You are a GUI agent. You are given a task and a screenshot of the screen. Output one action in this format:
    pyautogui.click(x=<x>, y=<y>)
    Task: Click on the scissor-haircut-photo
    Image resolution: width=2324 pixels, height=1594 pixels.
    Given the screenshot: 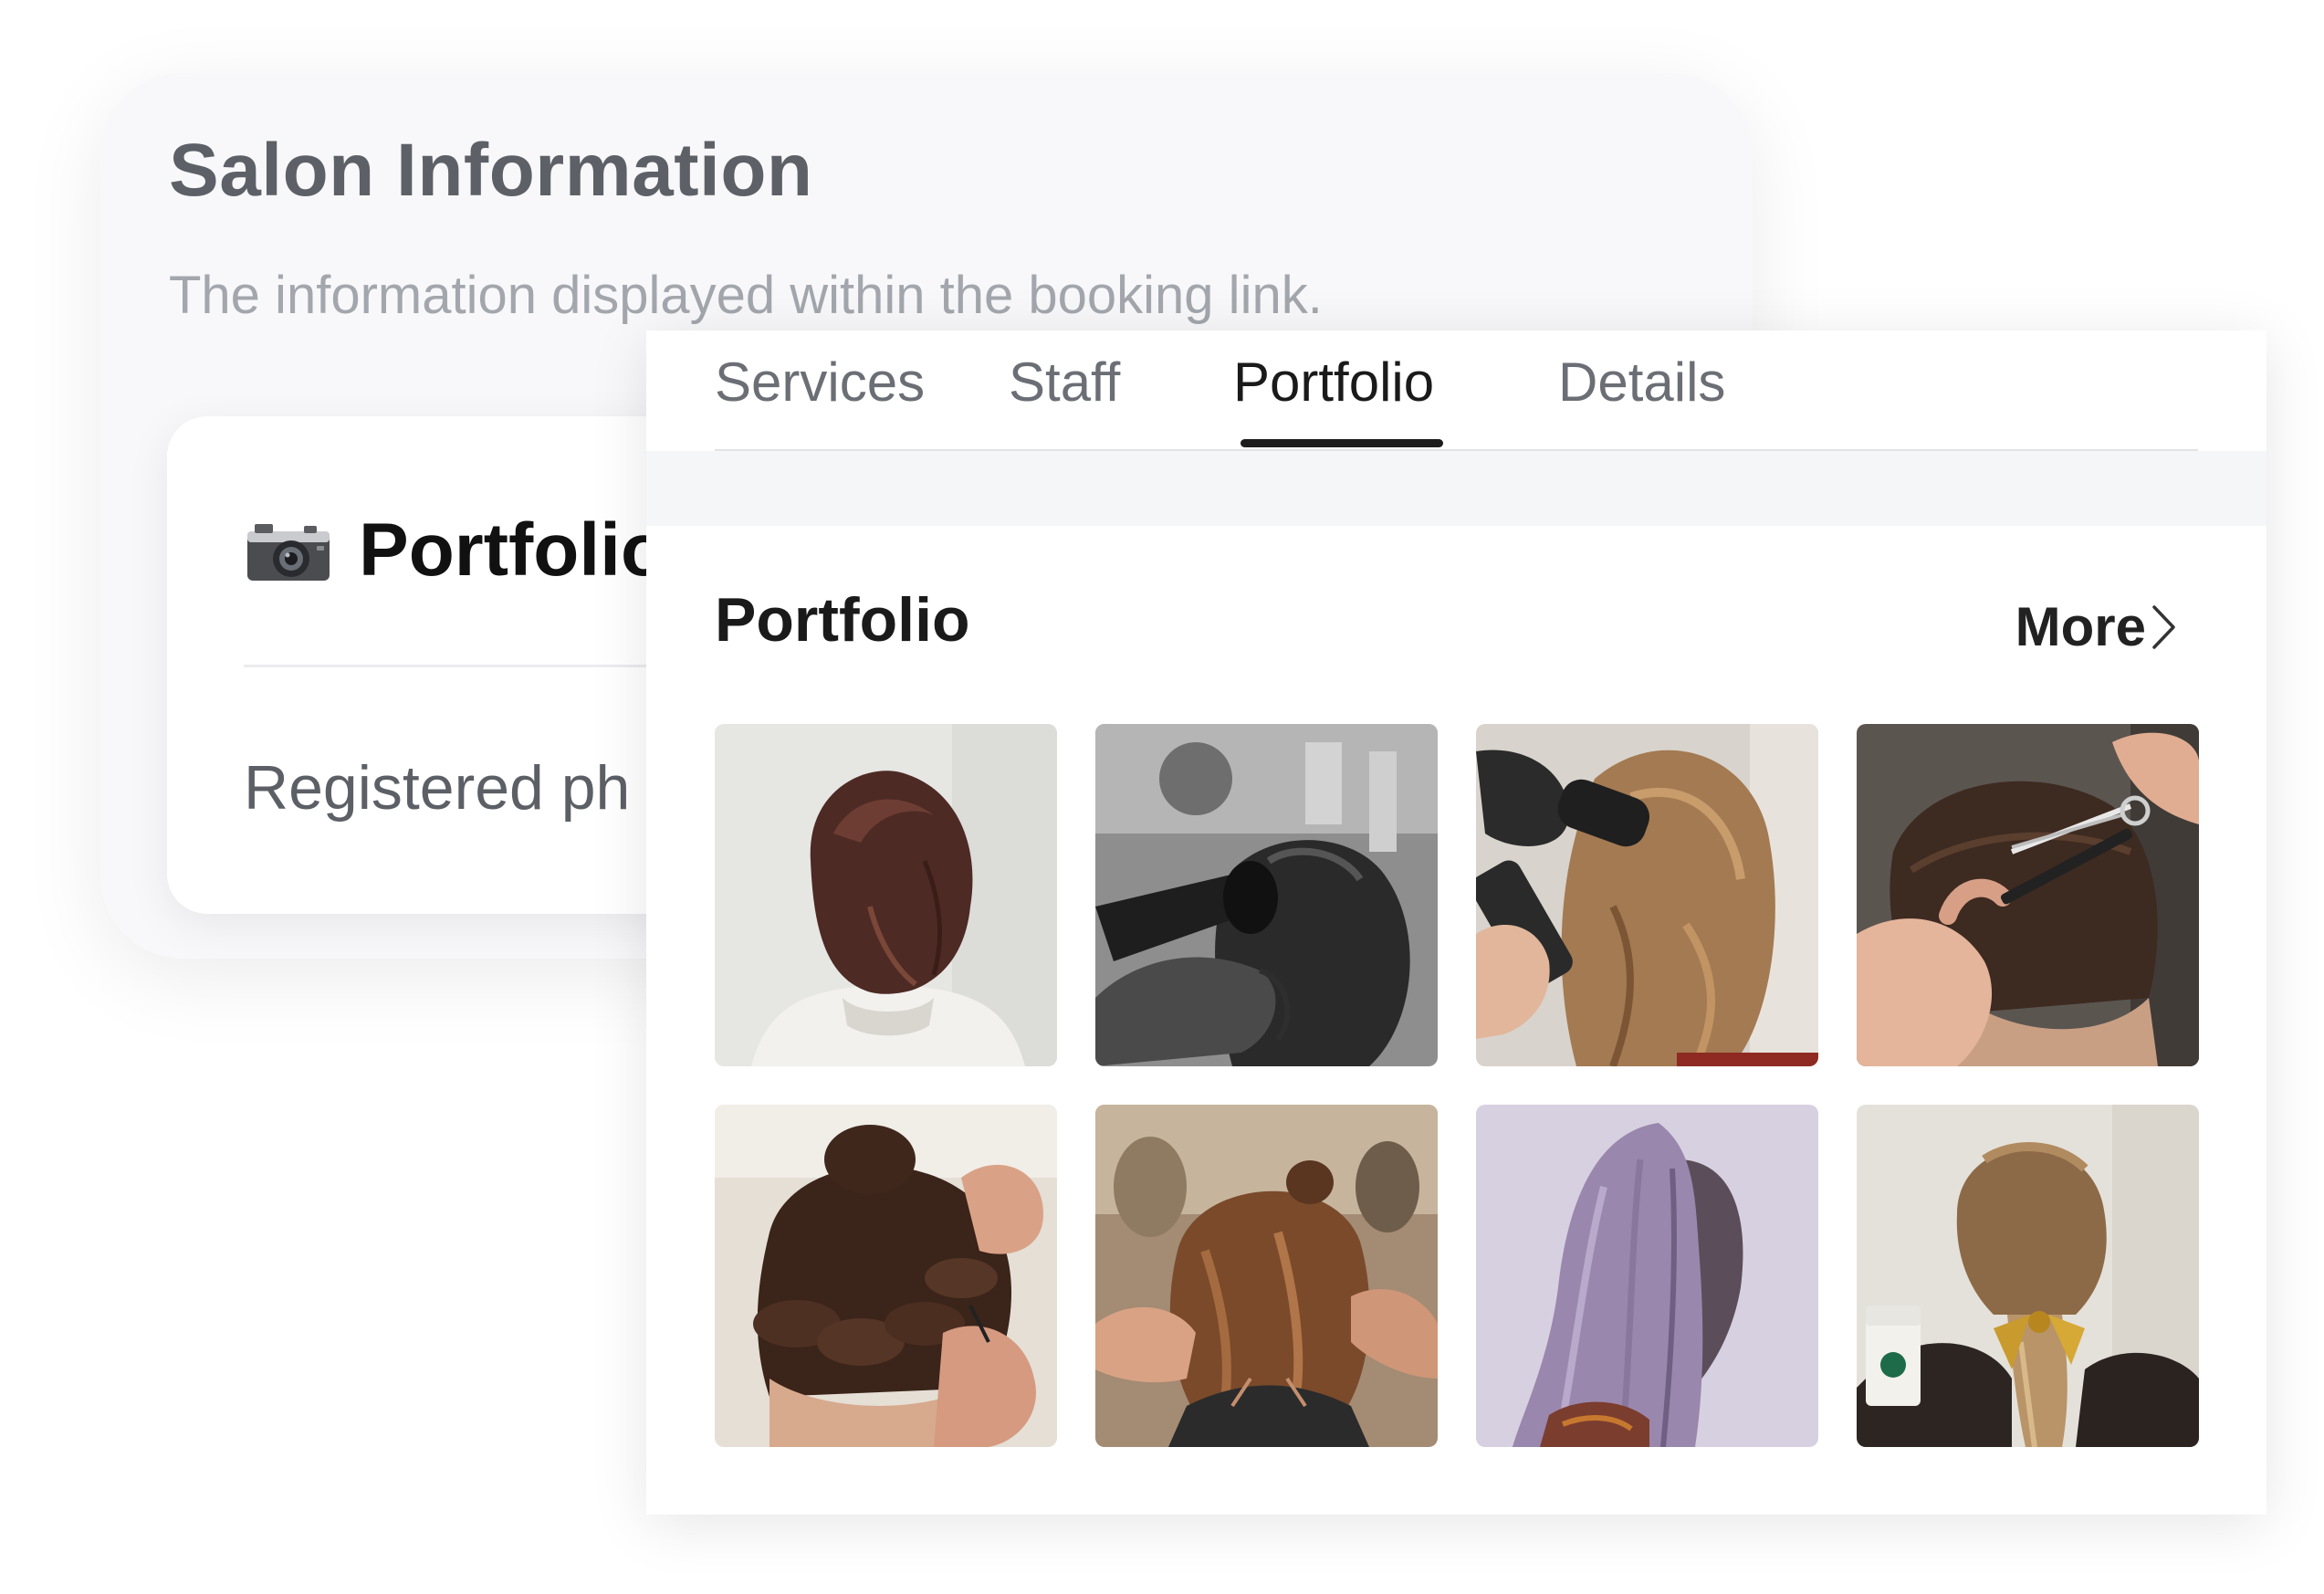 What is the action you would take?
    pyautogui.click(x=2028, y=895)
    